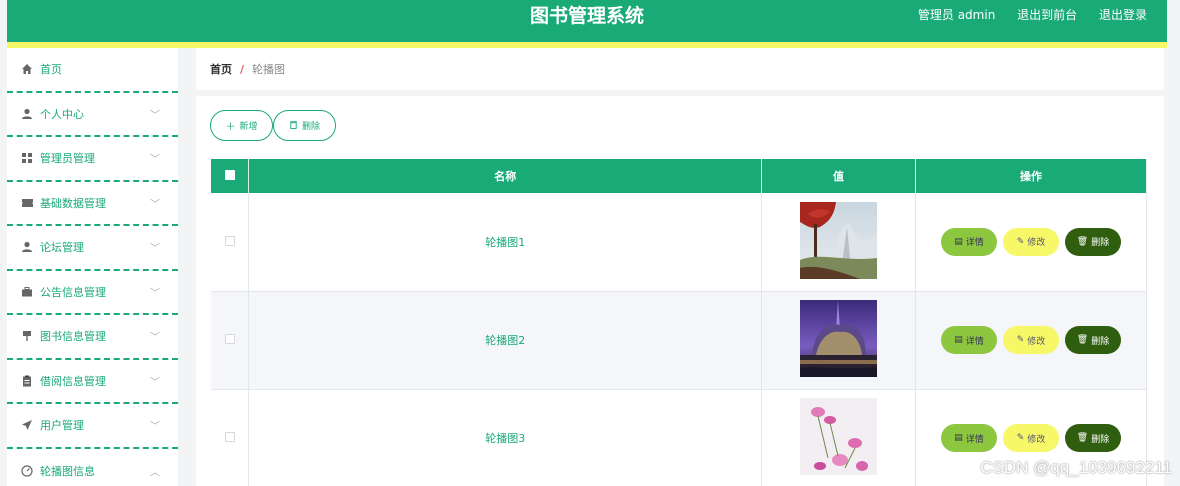  I want to click on sidebar-item-base-data: 基础数据管理 ﹀, so click(92, 204).